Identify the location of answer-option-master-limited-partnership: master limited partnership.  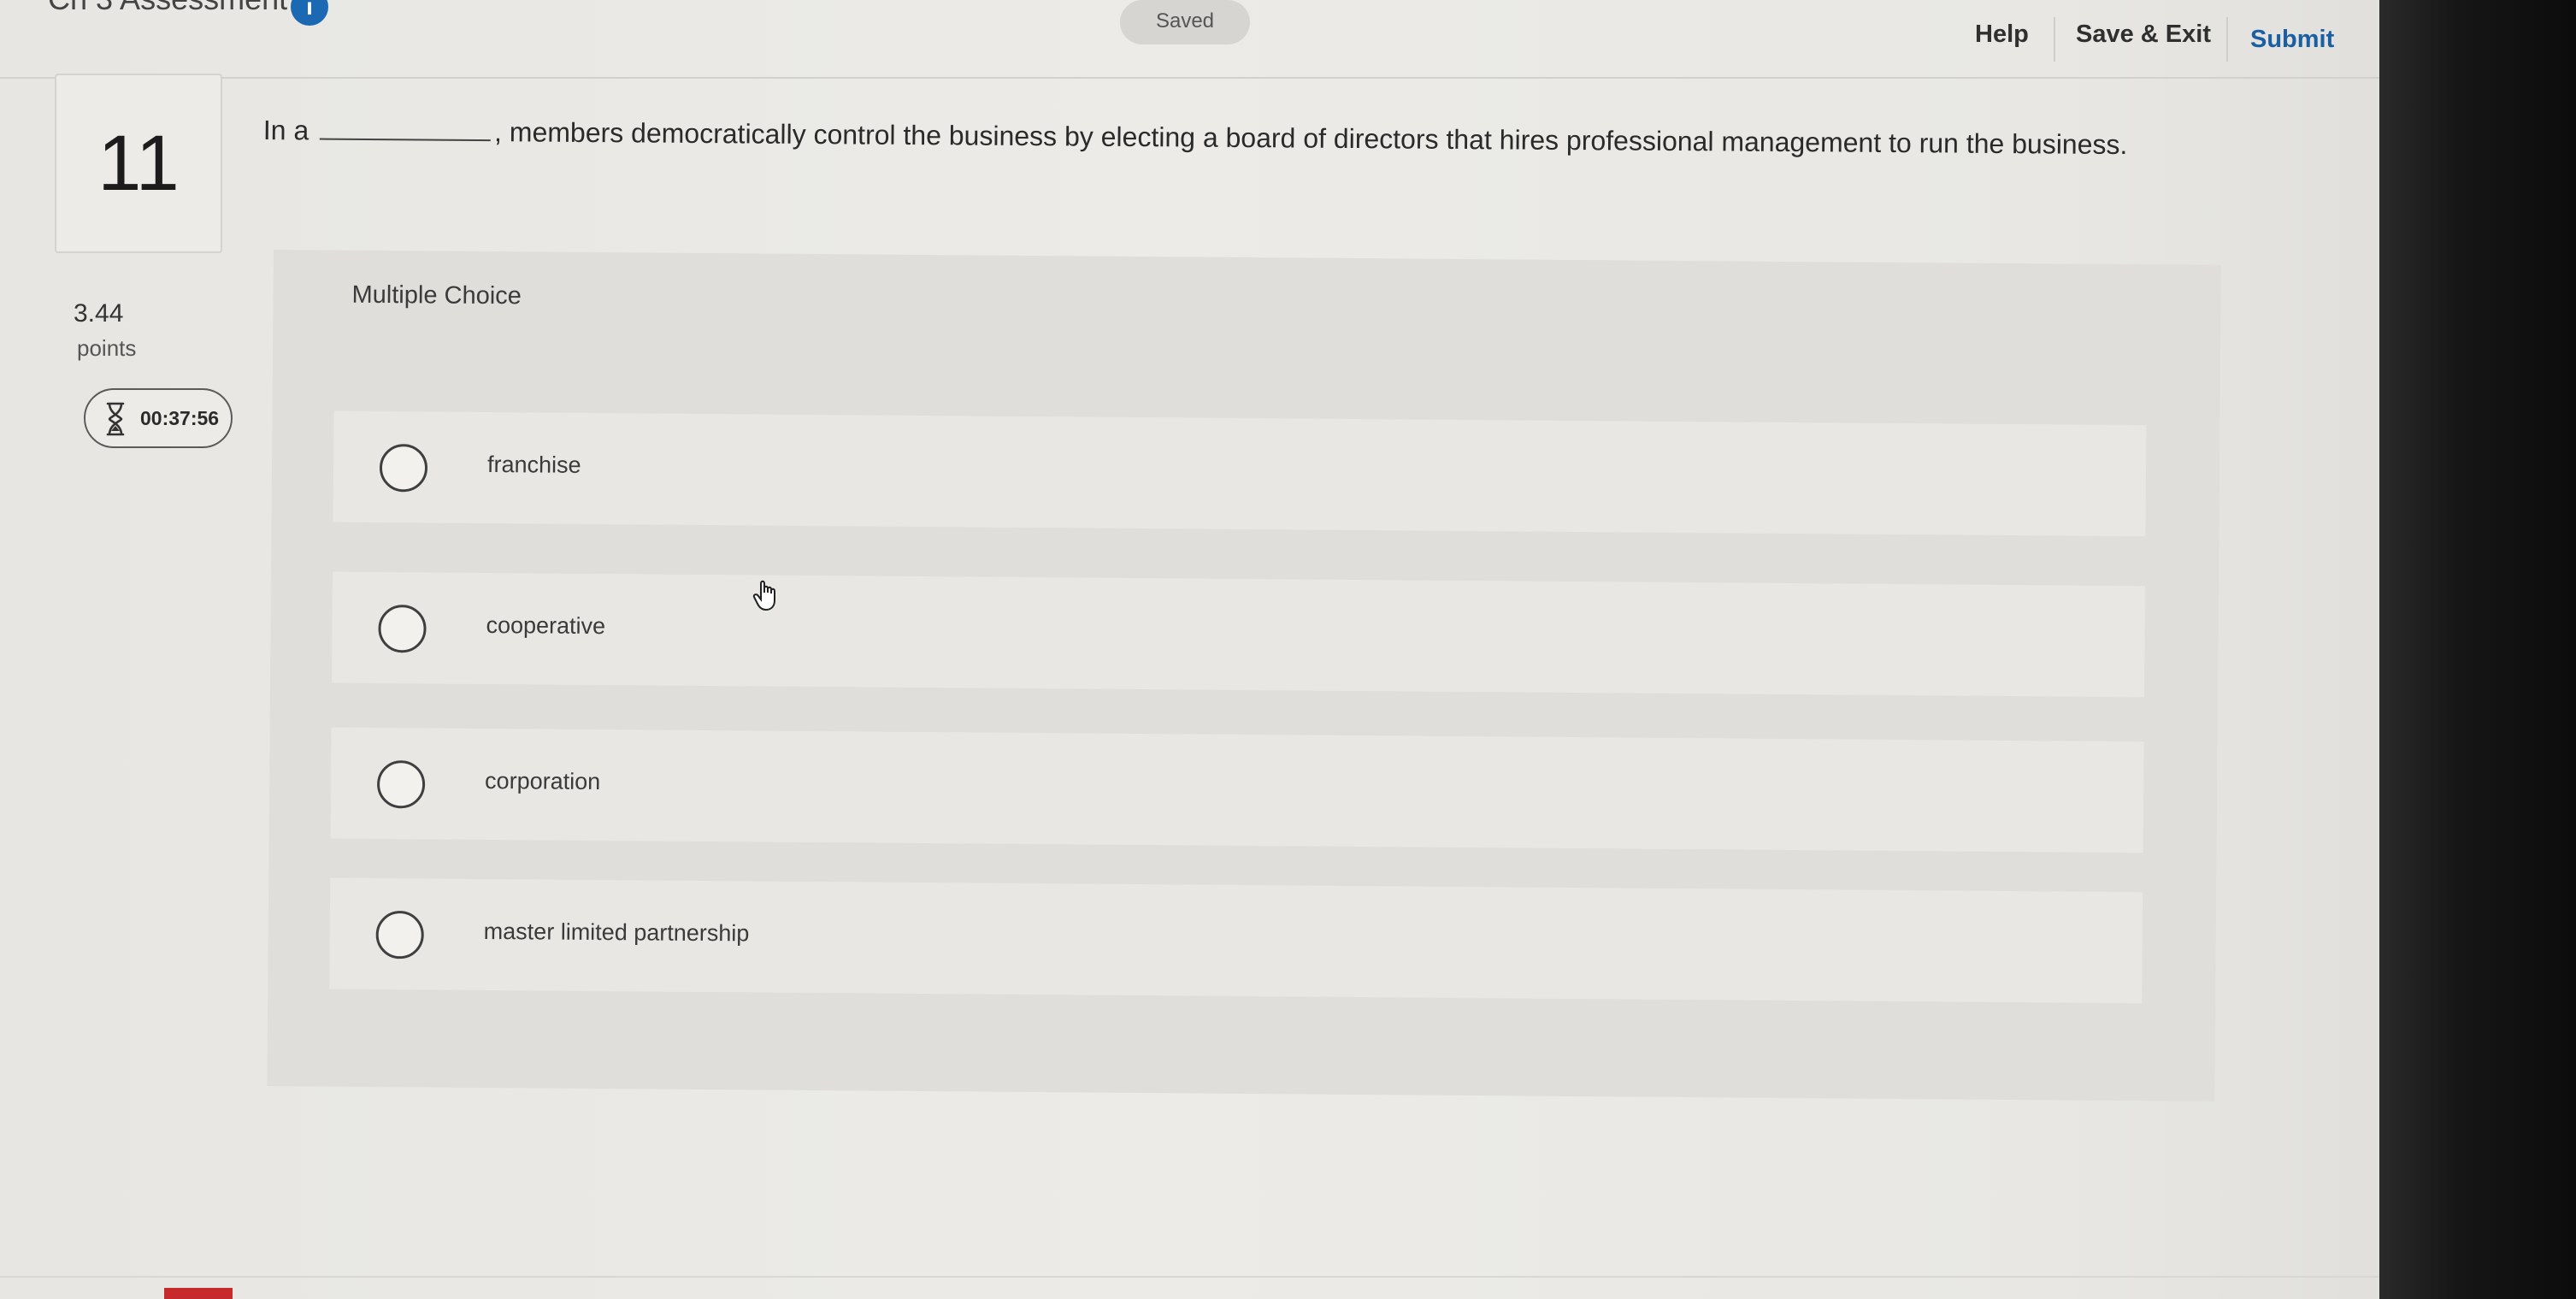
(1236, 940).